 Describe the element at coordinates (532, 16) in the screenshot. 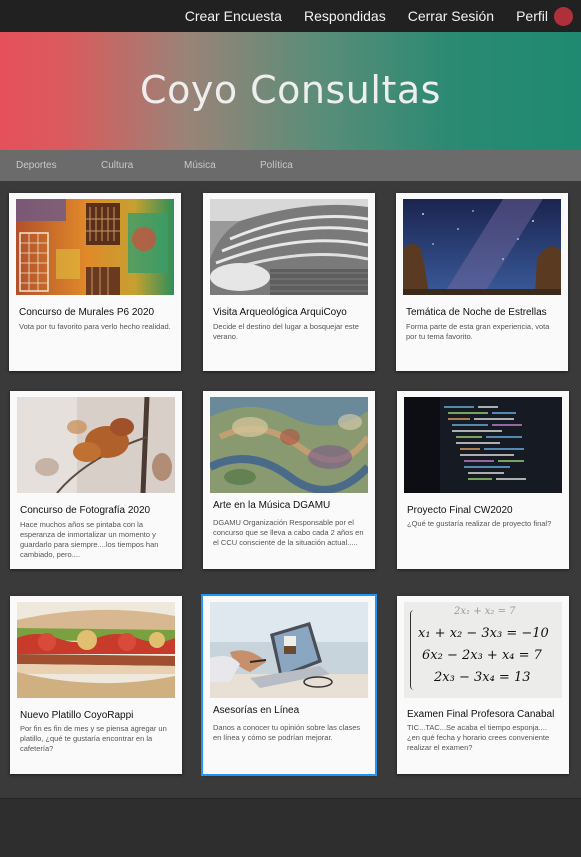

I see `profile-label: Perfil` at that location.